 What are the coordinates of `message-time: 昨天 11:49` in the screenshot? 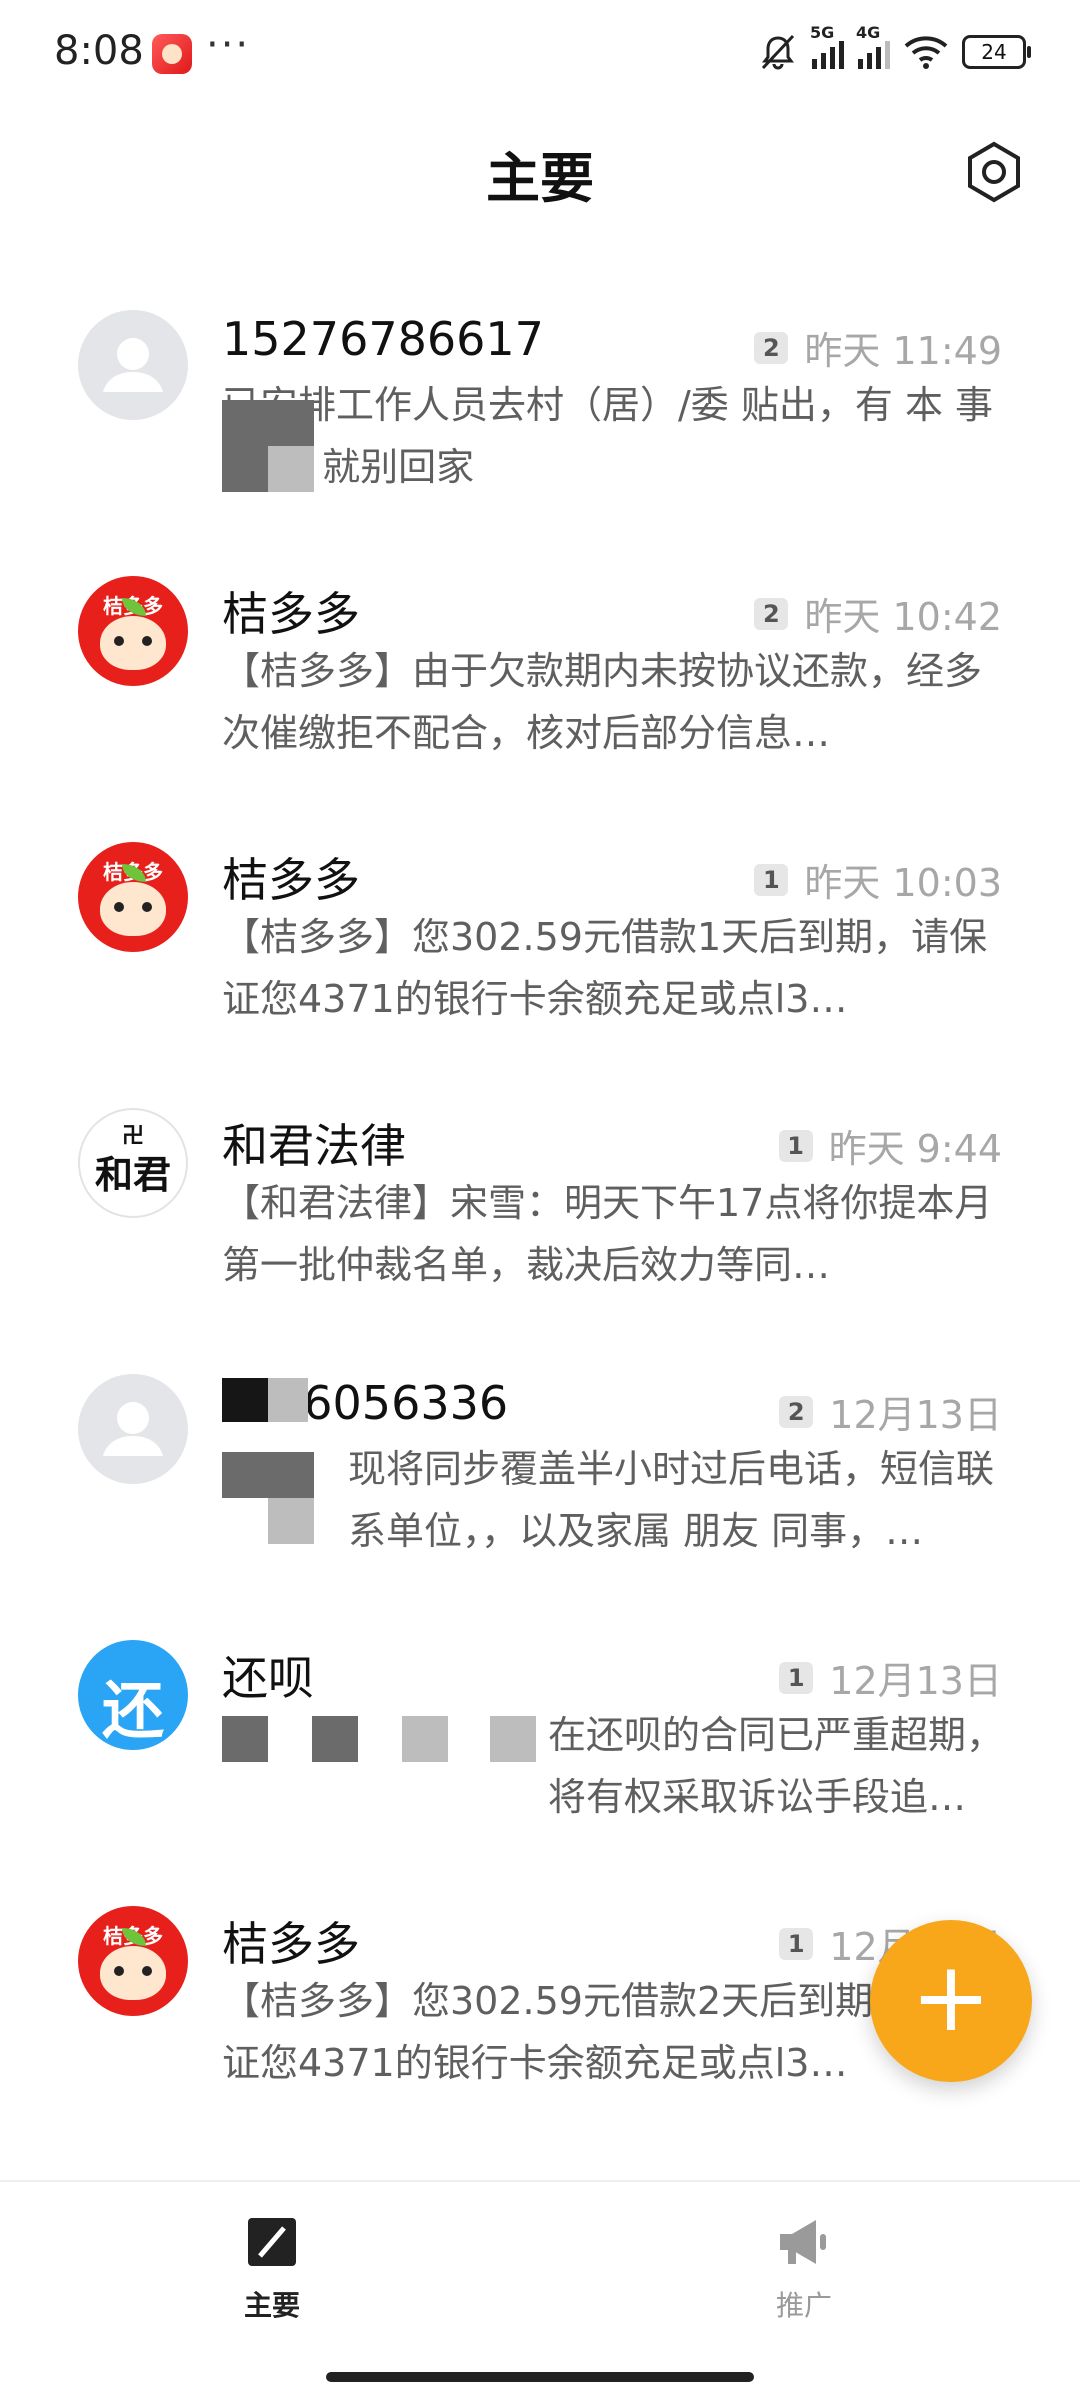 It's located at (903, 351).